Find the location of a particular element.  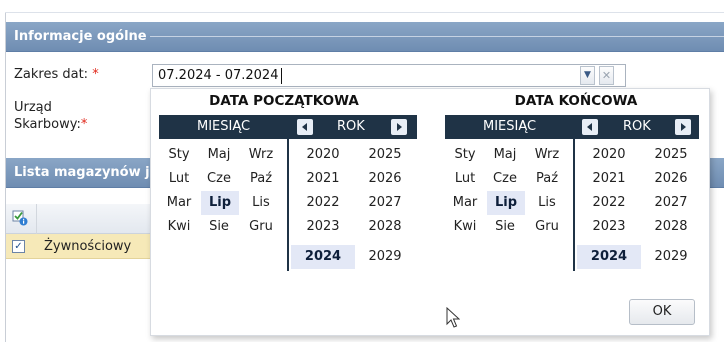

ok-button: OK is located at coordinates (662, 312).